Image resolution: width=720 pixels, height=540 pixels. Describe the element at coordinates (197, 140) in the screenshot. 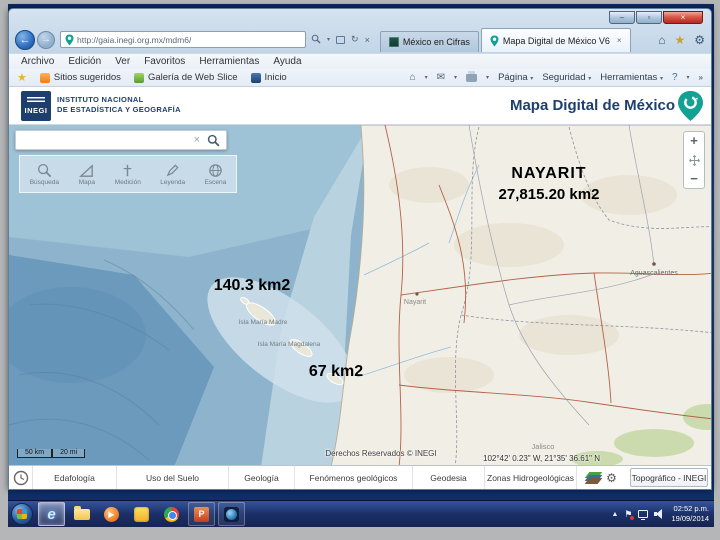

I see `clear-search-icon: ×` at that location.